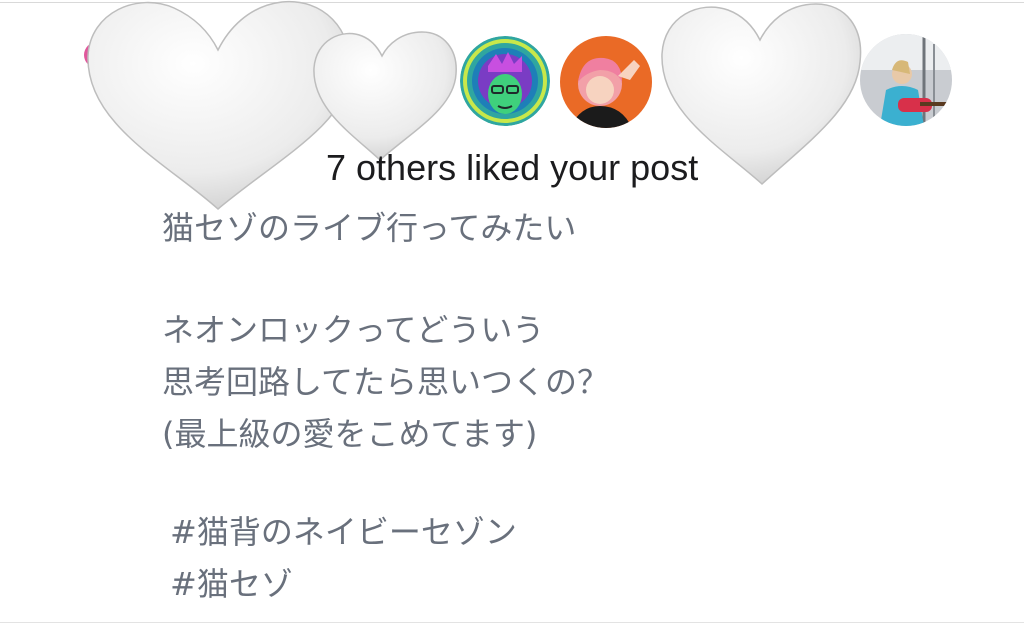 The width and height of the screenshot is (1024, 629). I want to click on orange-bg-avatar, so click(606, 82).